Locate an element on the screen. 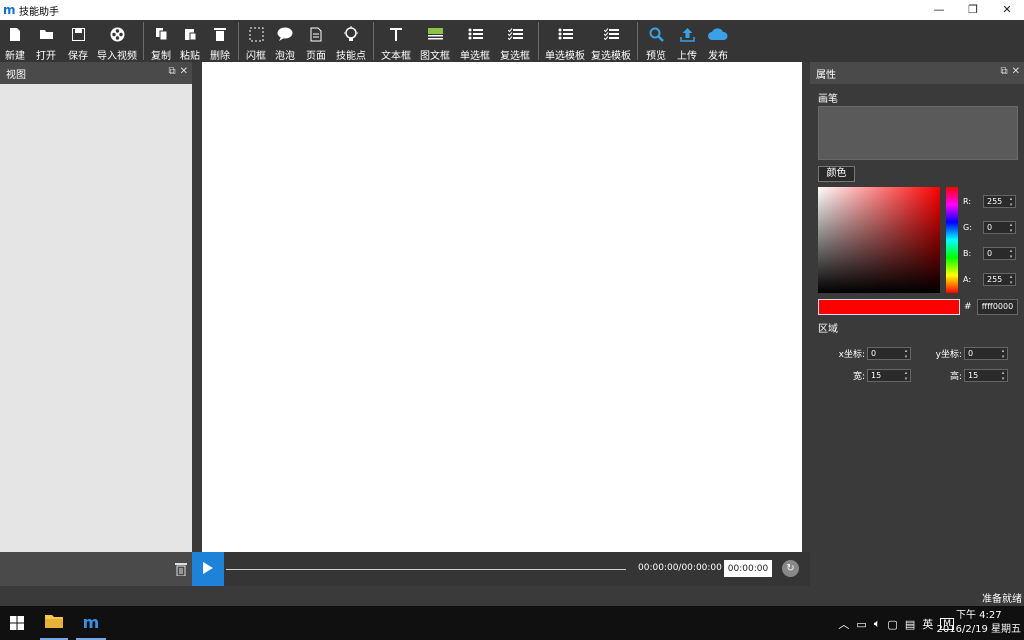 The image size is (1024, 640). r-spinbox: 255 is located at coordinates (999, 201).